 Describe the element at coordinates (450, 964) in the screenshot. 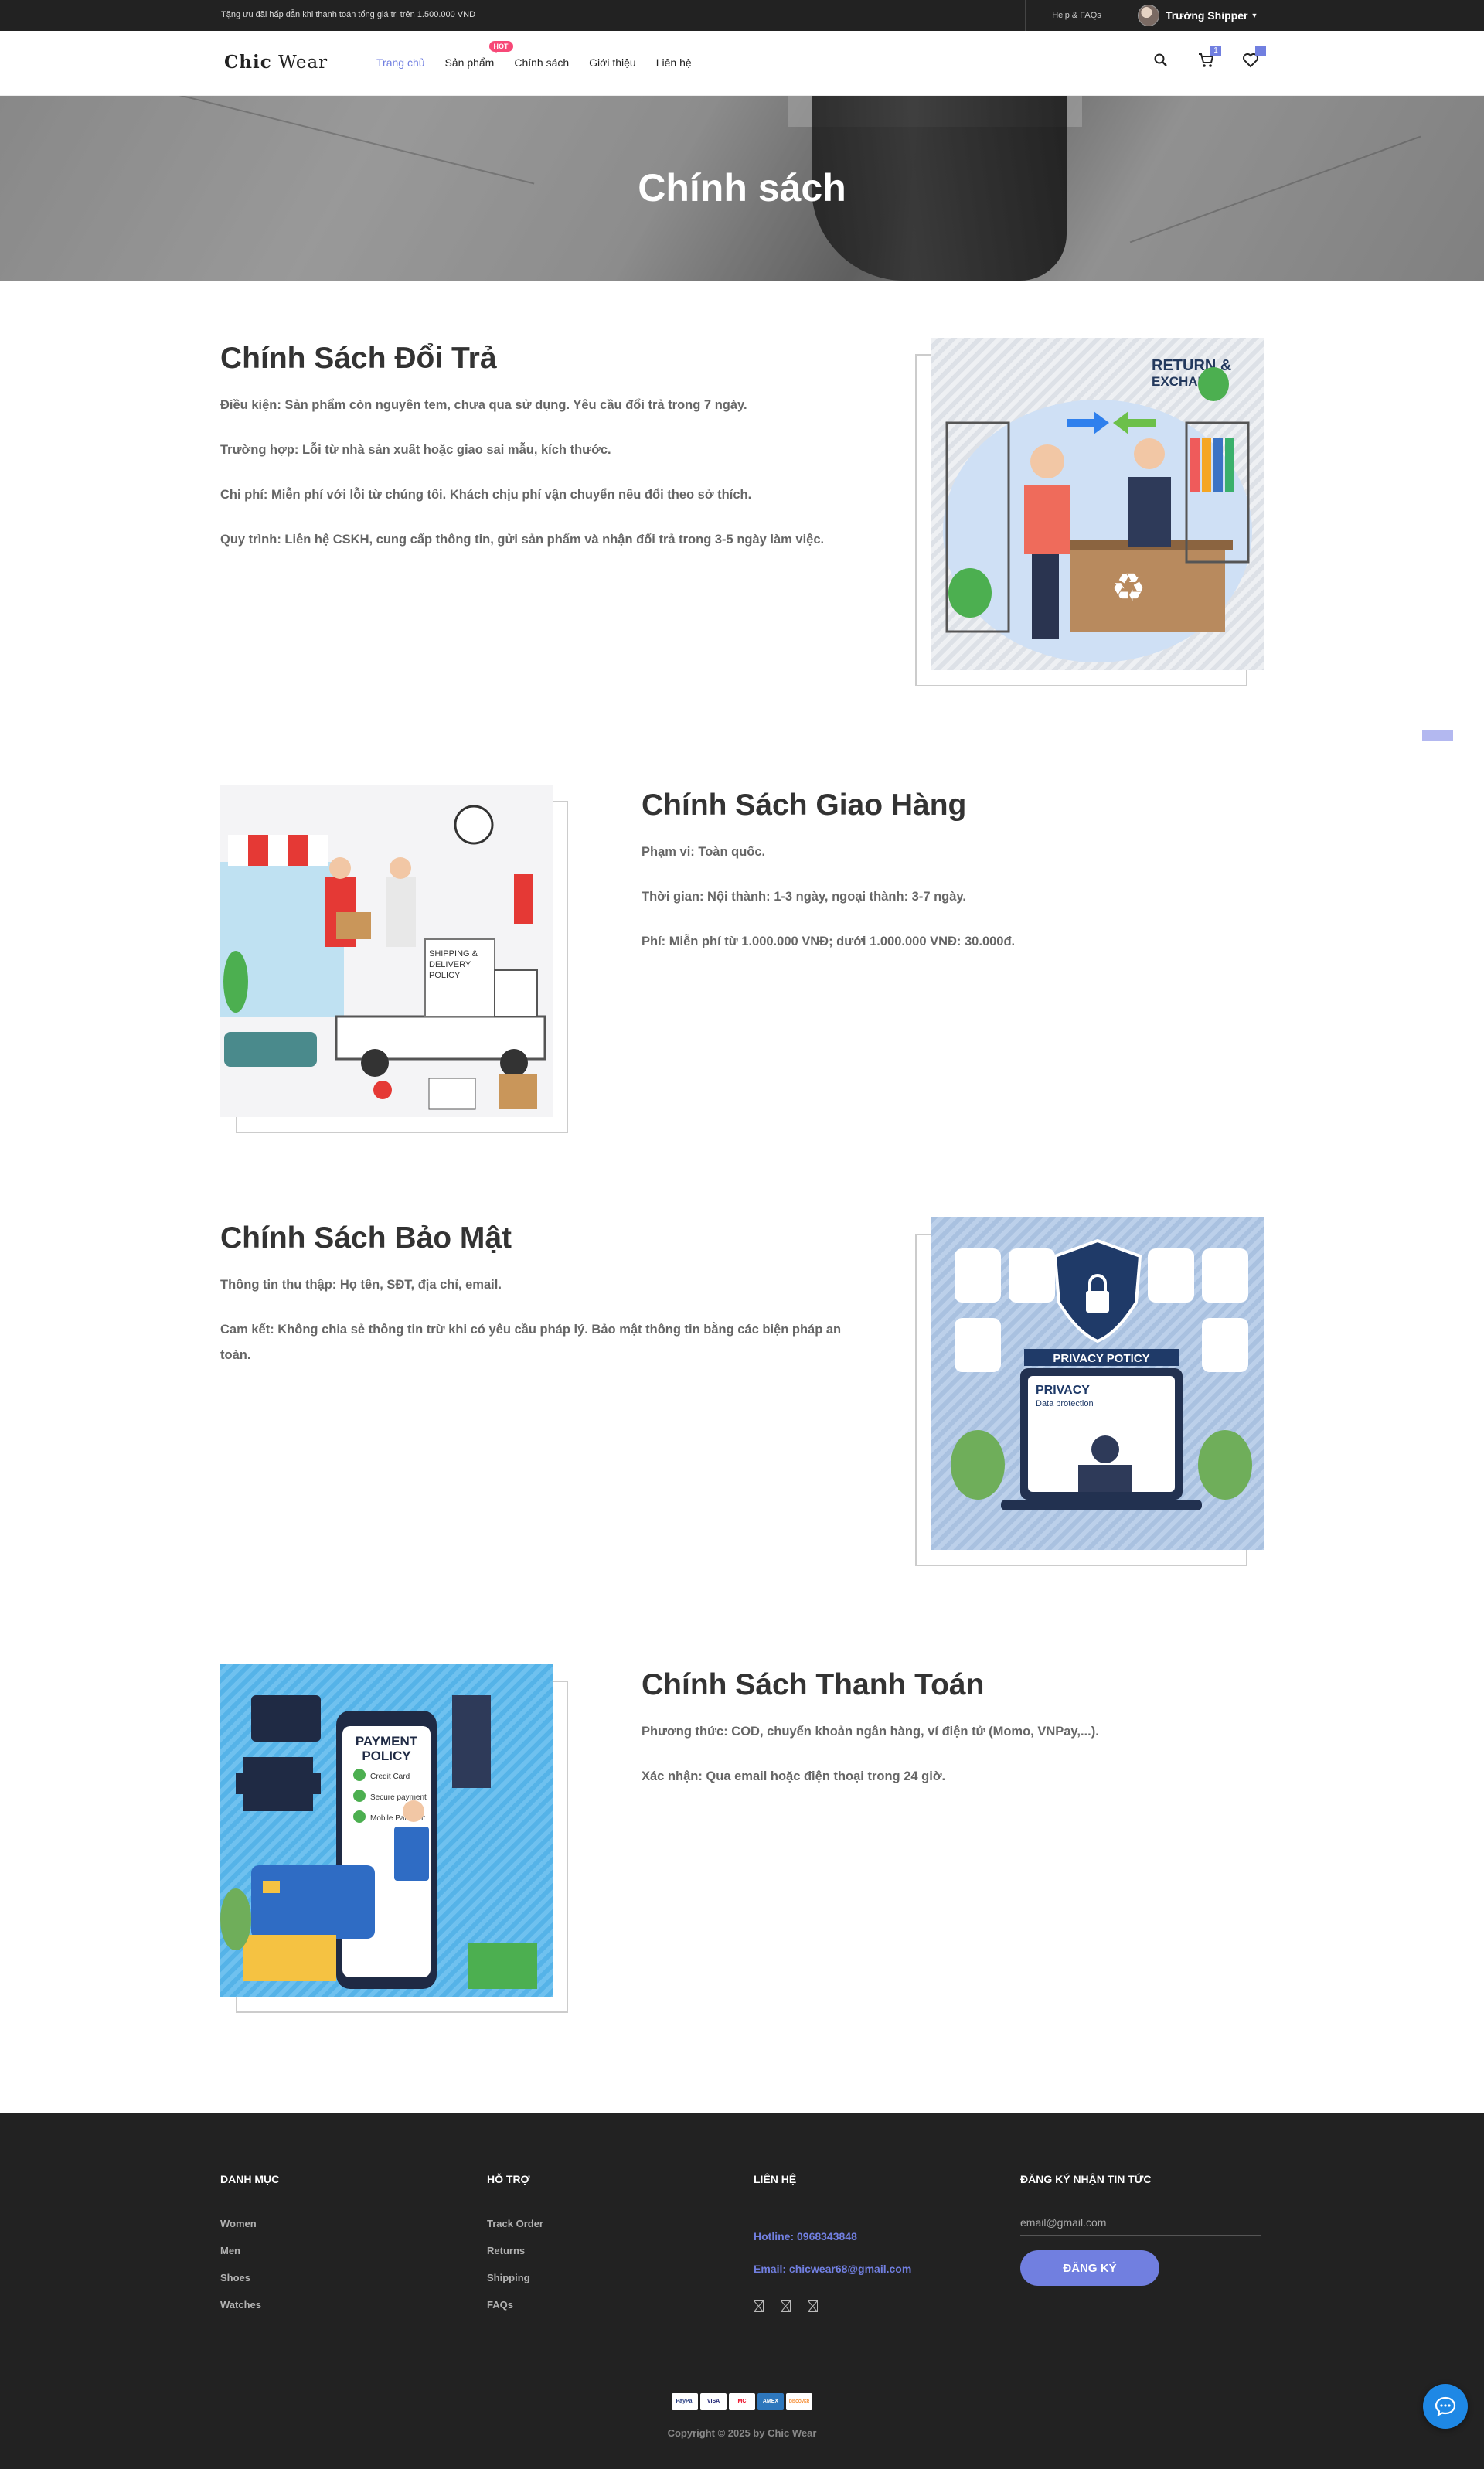

I see `svg-text: DELIVERY` at that location.